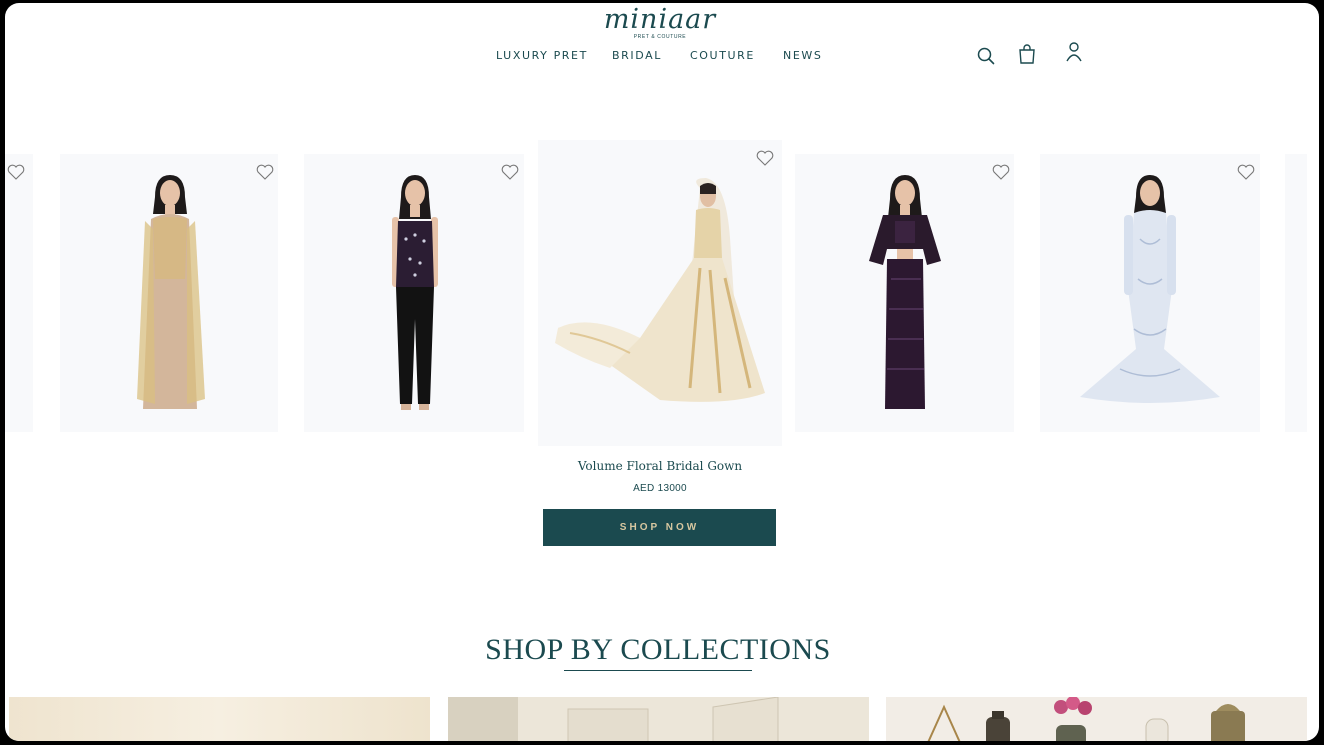 Image resolution: width=1324 pixels, height=745 pixels. What do you see at coordinates (1074, 52) in the screenshot?
I see `user-icon` at bounding box center [1074, 52].